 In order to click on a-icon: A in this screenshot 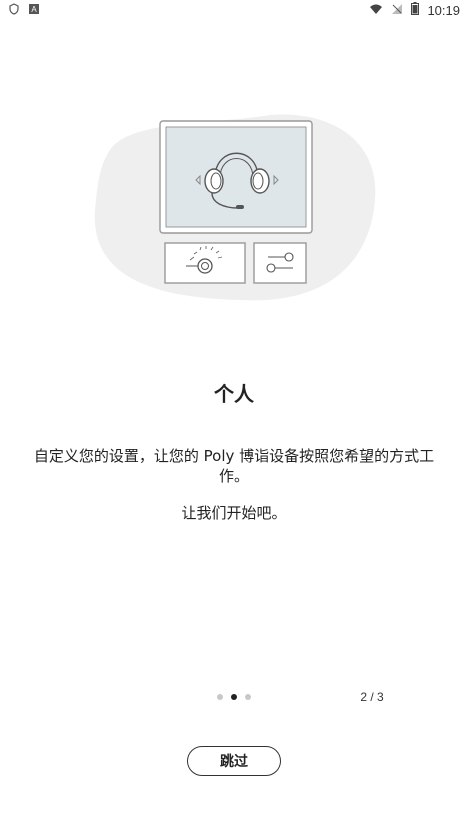, I will do `click(34, 10)`.